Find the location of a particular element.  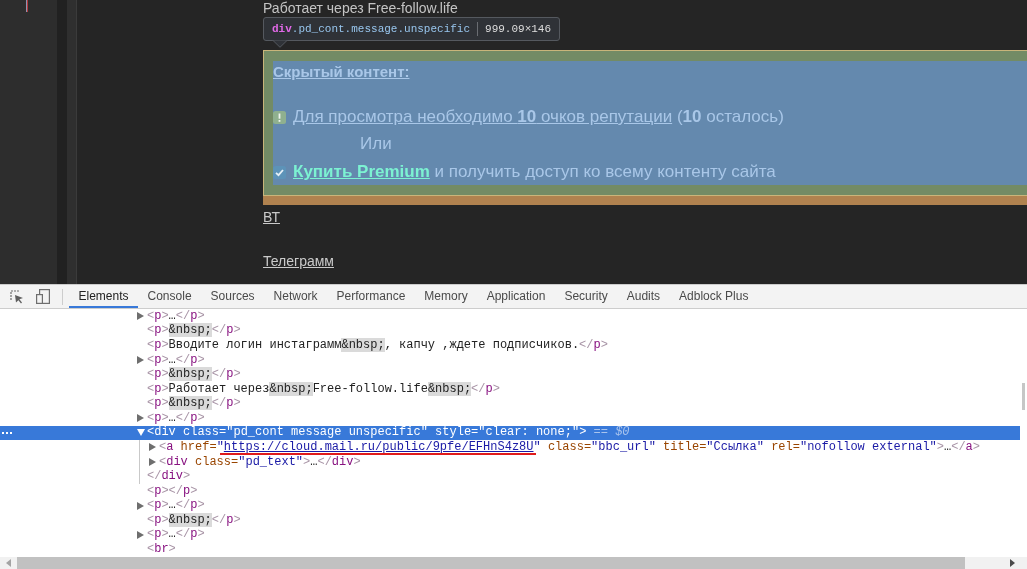

more-options-icon is located at coordinates (7, 432).